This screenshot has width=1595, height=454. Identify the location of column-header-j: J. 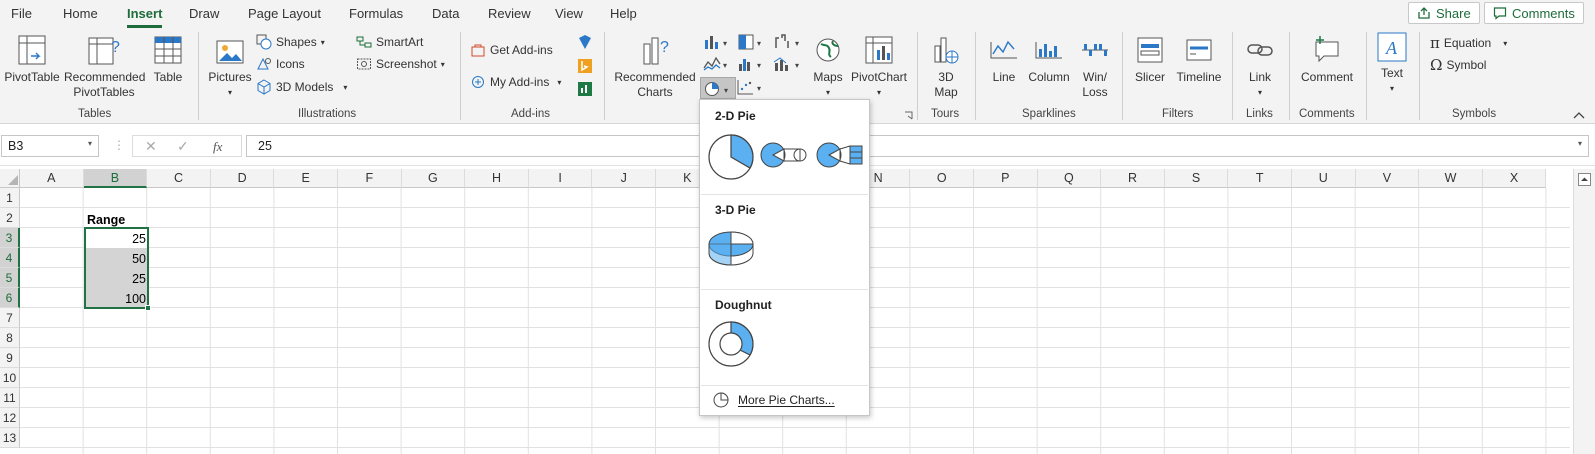
(624, 178).